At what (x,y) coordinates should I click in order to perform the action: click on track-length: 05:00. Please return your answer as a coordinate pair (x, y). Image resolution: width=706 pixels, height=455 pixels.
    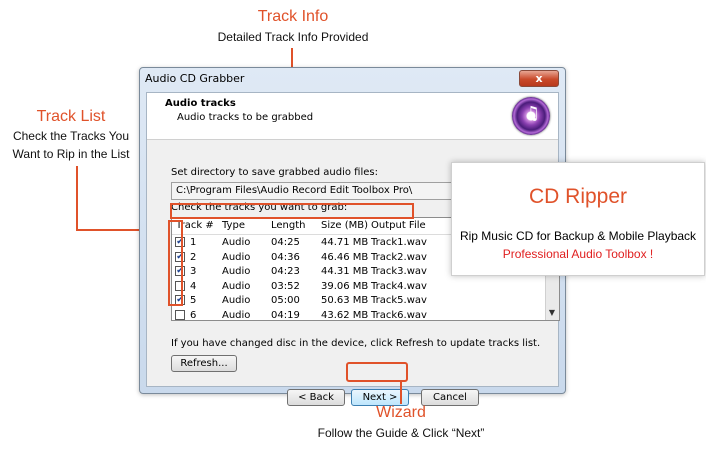
    Looking at the image, I should click on (285, 300).